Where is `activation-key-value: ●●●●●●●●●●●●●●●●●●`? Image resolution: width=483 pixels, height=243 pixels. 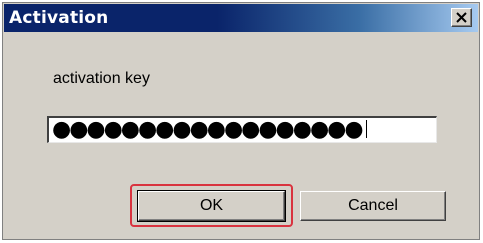
activation-key-value: ●●●●●●●●●●●●●●●●●● is located at coordinates (209, 130).